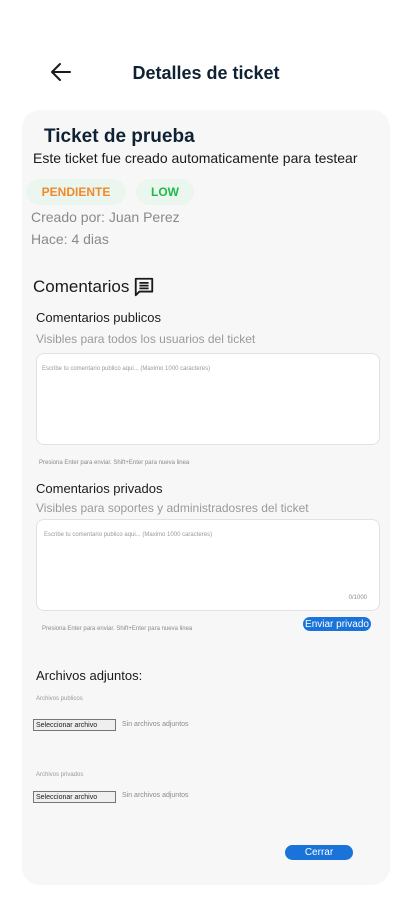 The height and width of the screenshot is (917, 412). What do you see at coordinates (165, 192) in the screenshot?
I see `priority-badge: LOW` at bounding box center [165, 192].